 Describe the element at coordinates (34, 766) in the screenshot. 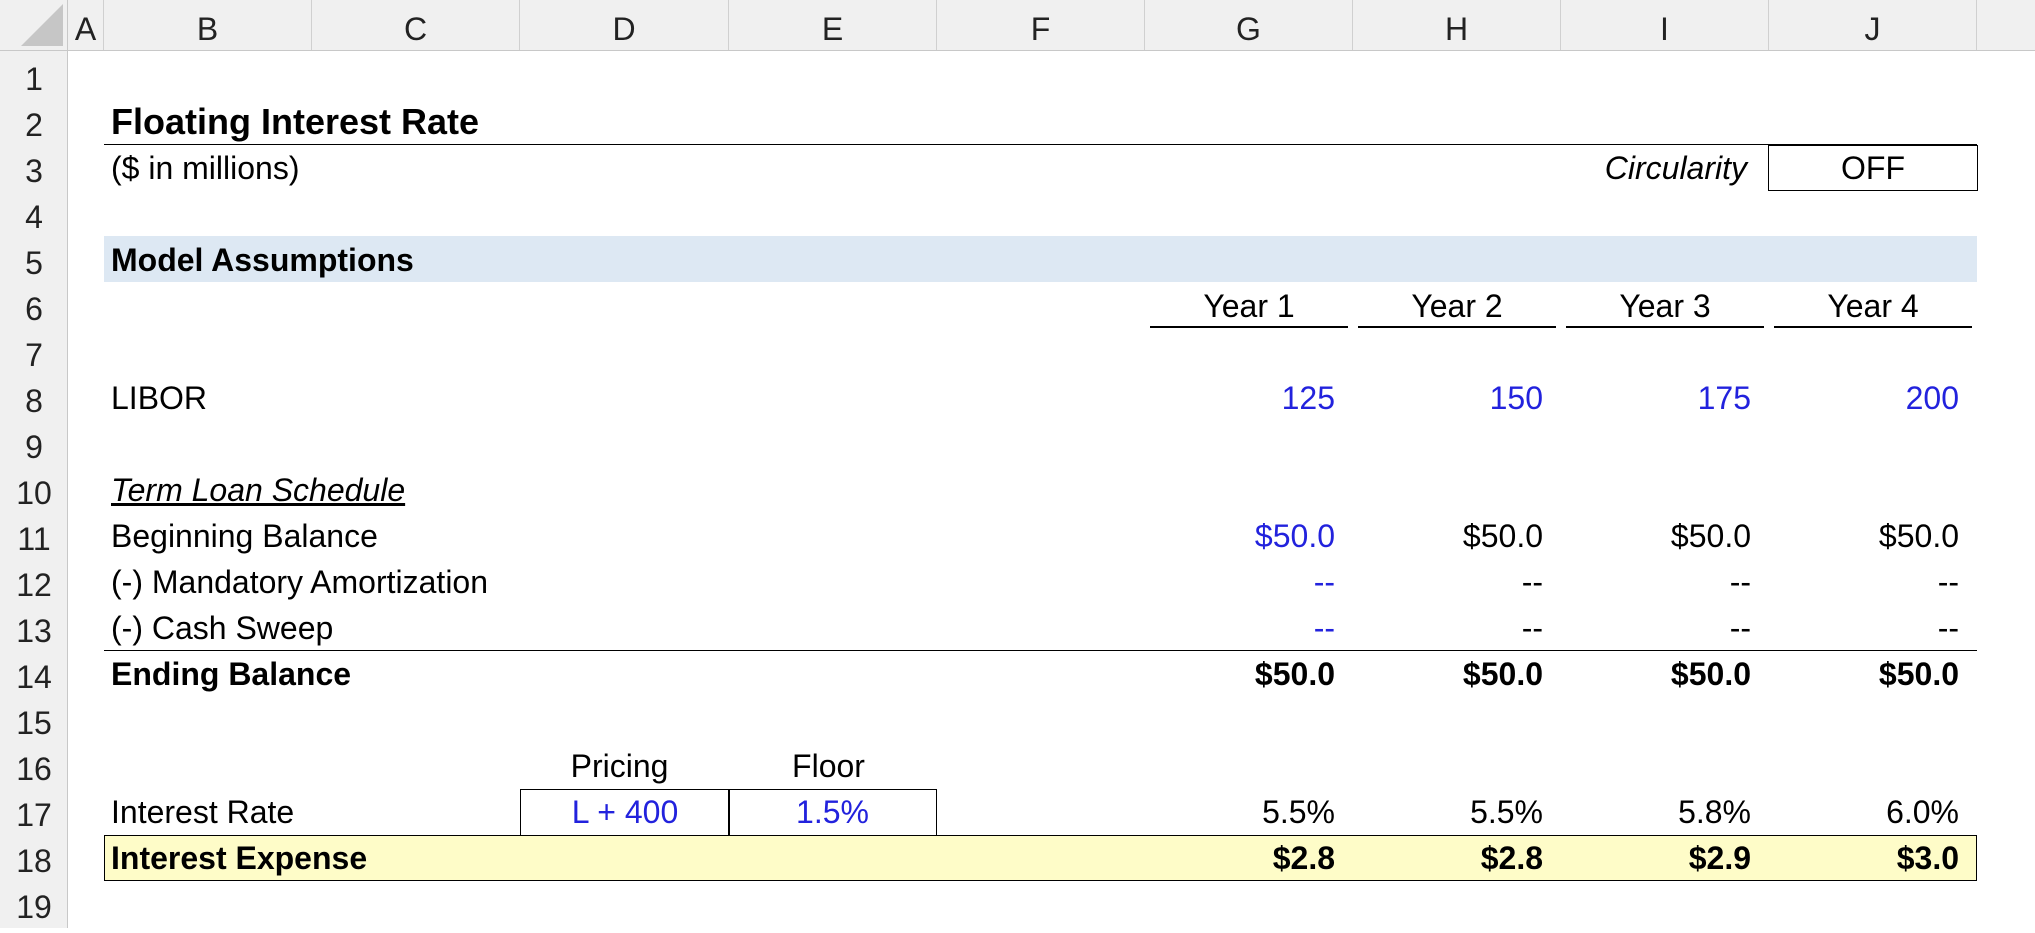

I see `row-header-16: 16` at that location.